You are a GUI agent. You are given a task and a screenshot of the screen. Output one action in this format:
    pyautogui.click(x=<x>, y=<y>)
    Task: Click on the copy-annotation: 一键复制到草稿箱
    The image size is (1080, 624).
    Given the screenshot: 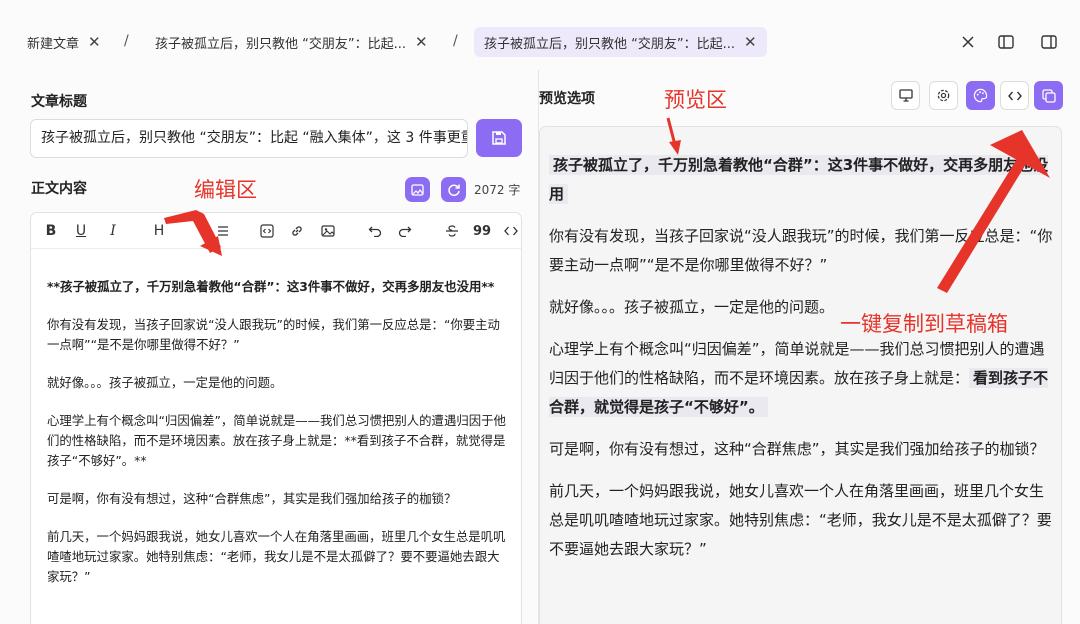 What is the action you would take?
    pyautogui.click(x=924, y=324)
    